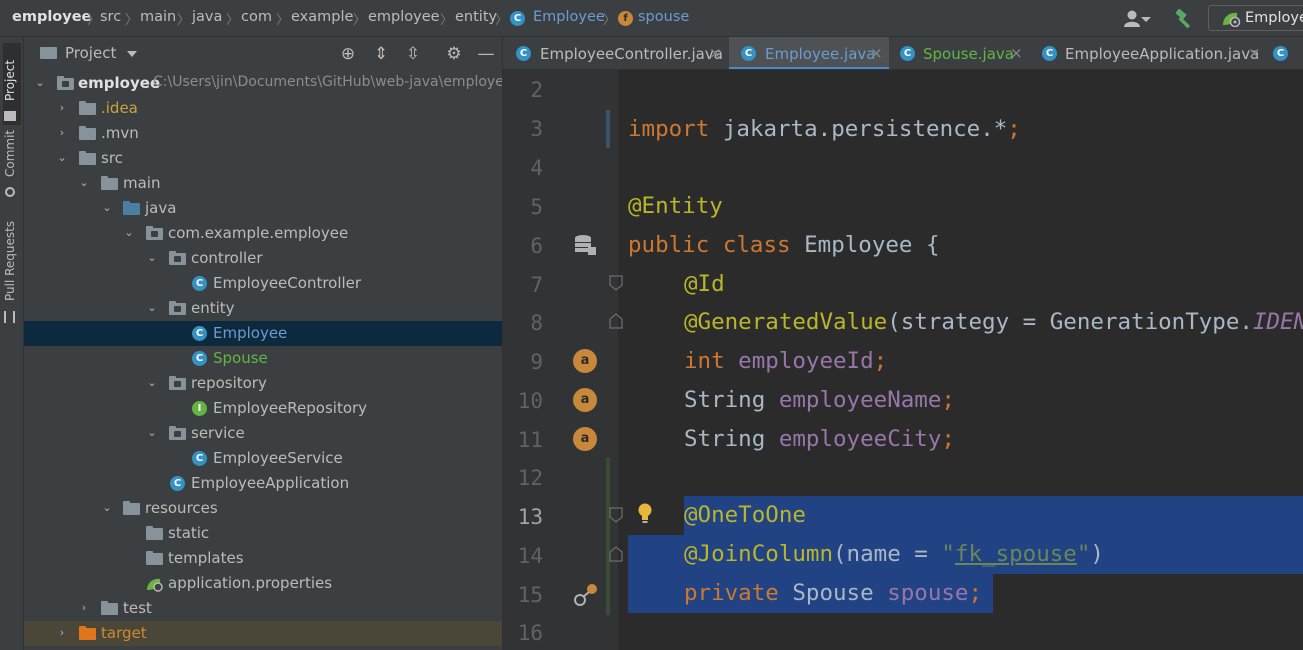 This screenshot has width=1303, height=650. I want to click on tool-tab-commit: Commit, so click(12, 164).